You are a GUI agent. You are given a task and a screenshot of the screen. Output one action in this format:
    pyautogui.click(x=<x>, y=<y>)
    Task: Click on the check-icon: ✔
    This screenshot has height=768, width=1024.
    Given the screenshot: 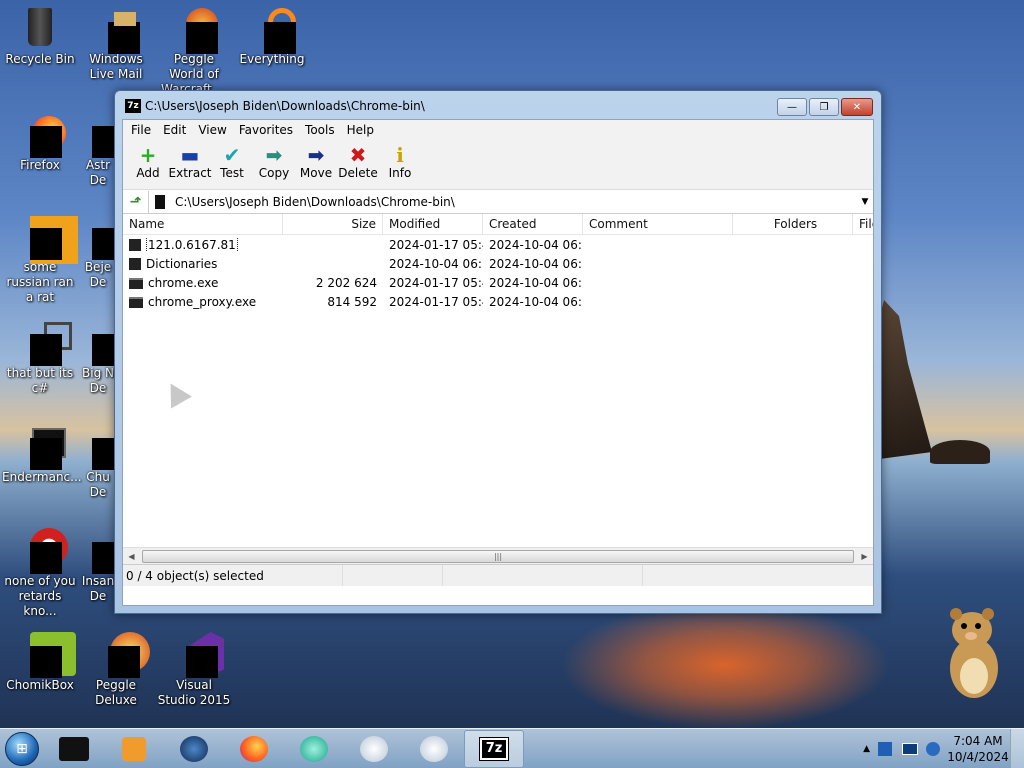 What is the action you would take?
    pyautogui.click(x=232, y=155)
    